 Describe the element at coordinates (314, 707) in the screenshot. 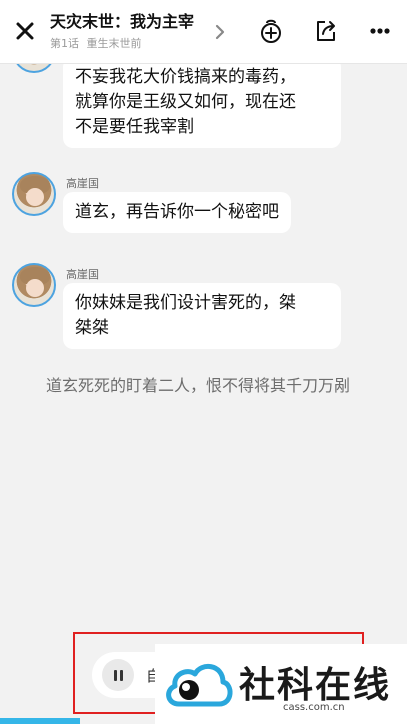

I see `watermark-url: cass.com.cn` at that location.